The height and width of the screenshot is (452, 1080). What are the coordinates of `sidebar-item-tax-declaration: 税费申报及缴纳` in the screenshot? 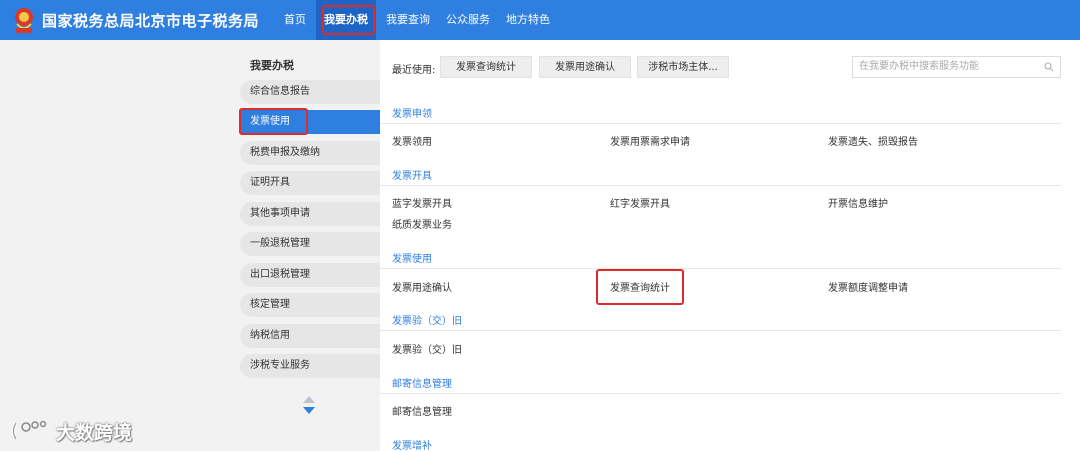 It's located at (310, 153).